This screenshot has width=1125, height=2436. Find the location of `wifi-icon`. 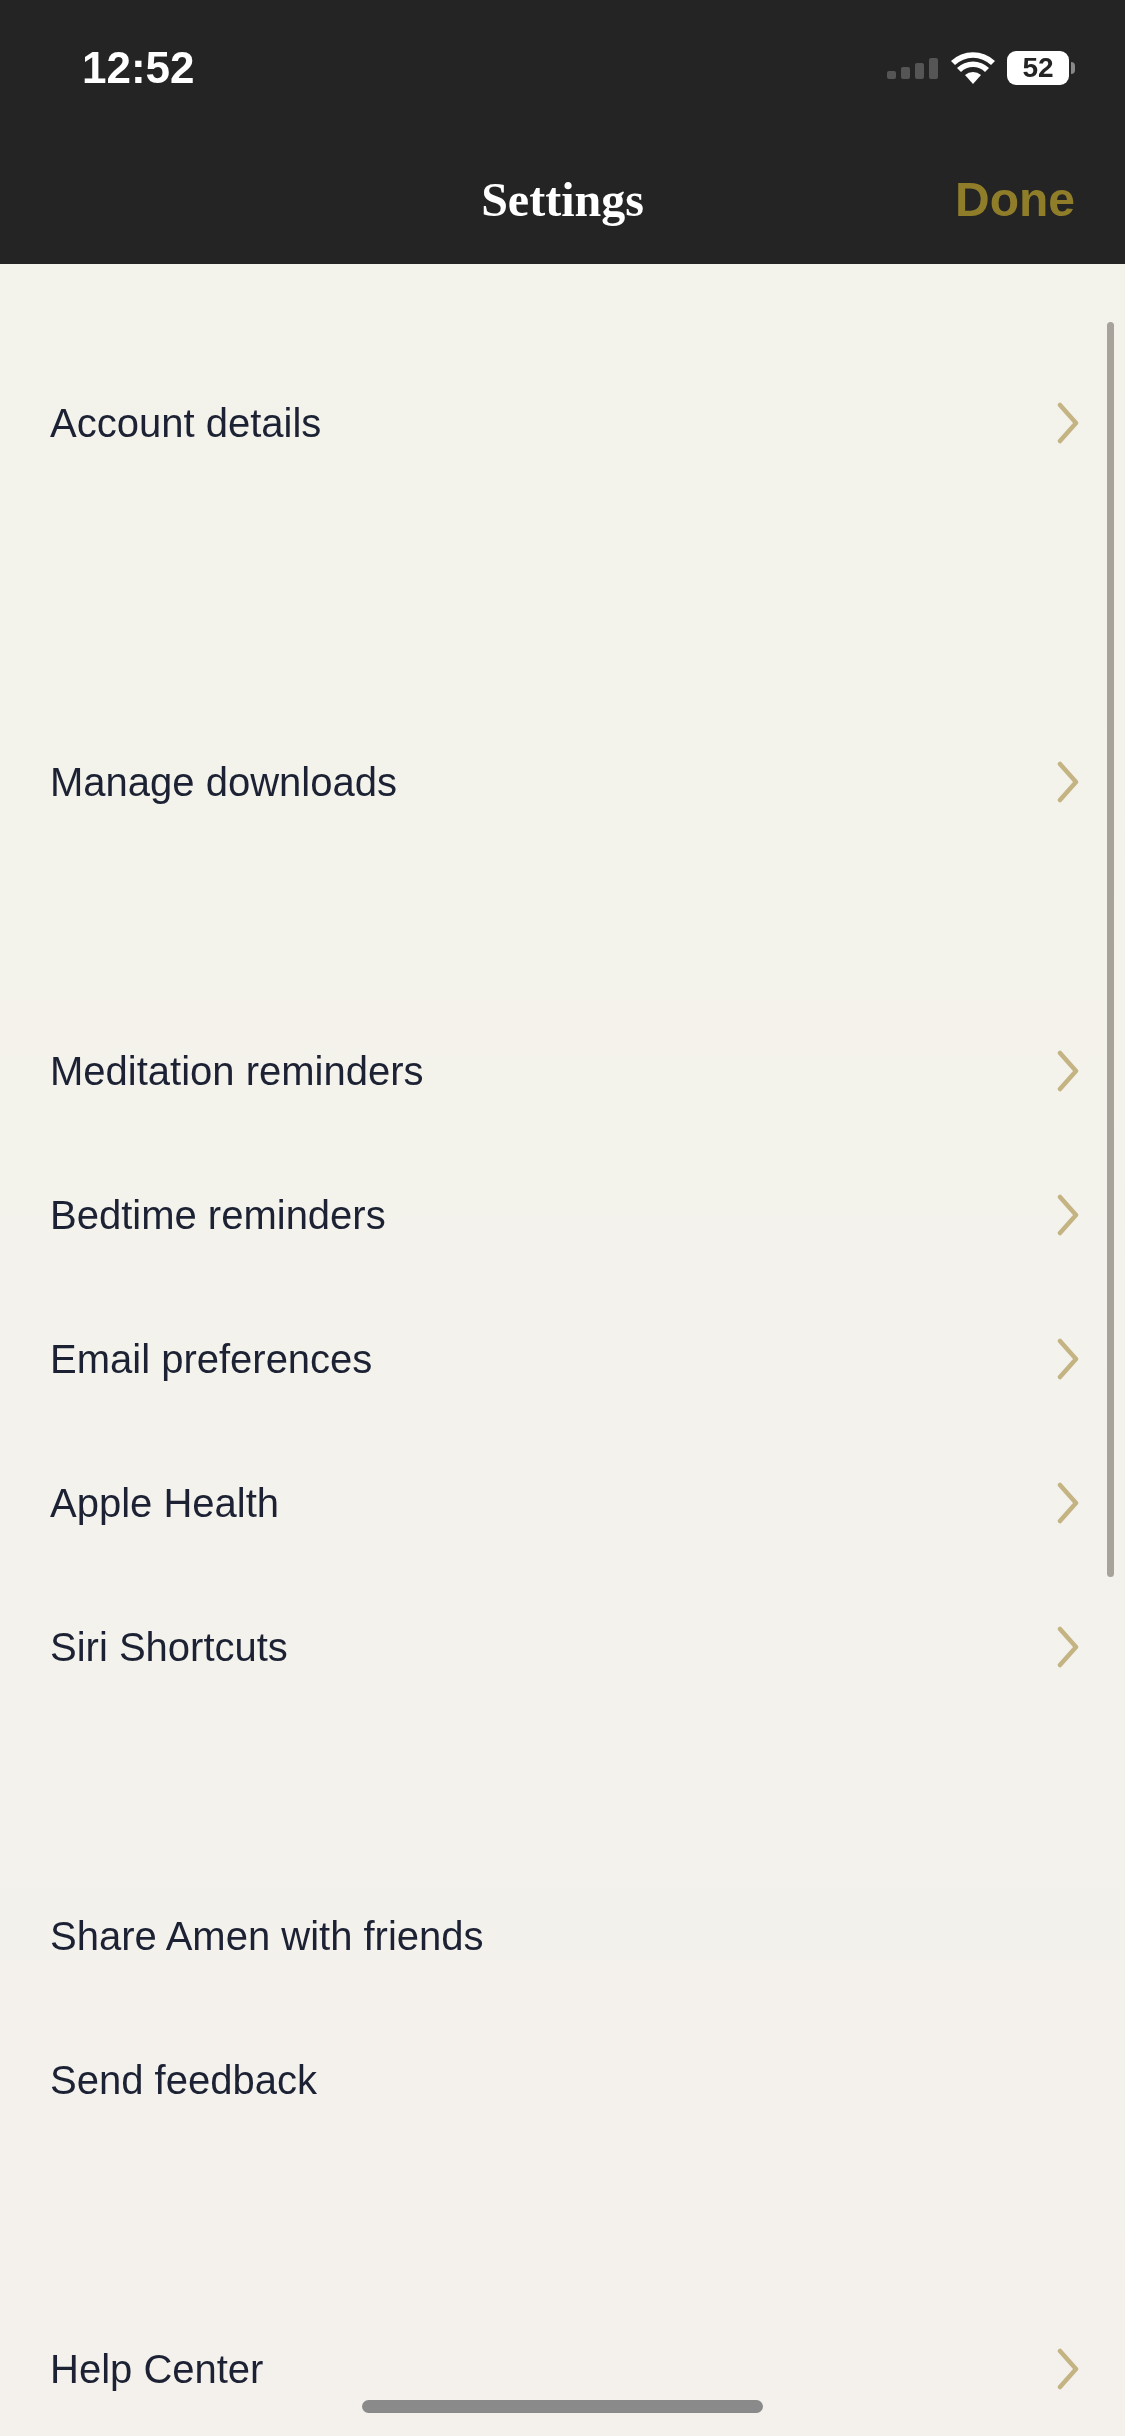

wifi-icon is located at coordinates (973, 68).